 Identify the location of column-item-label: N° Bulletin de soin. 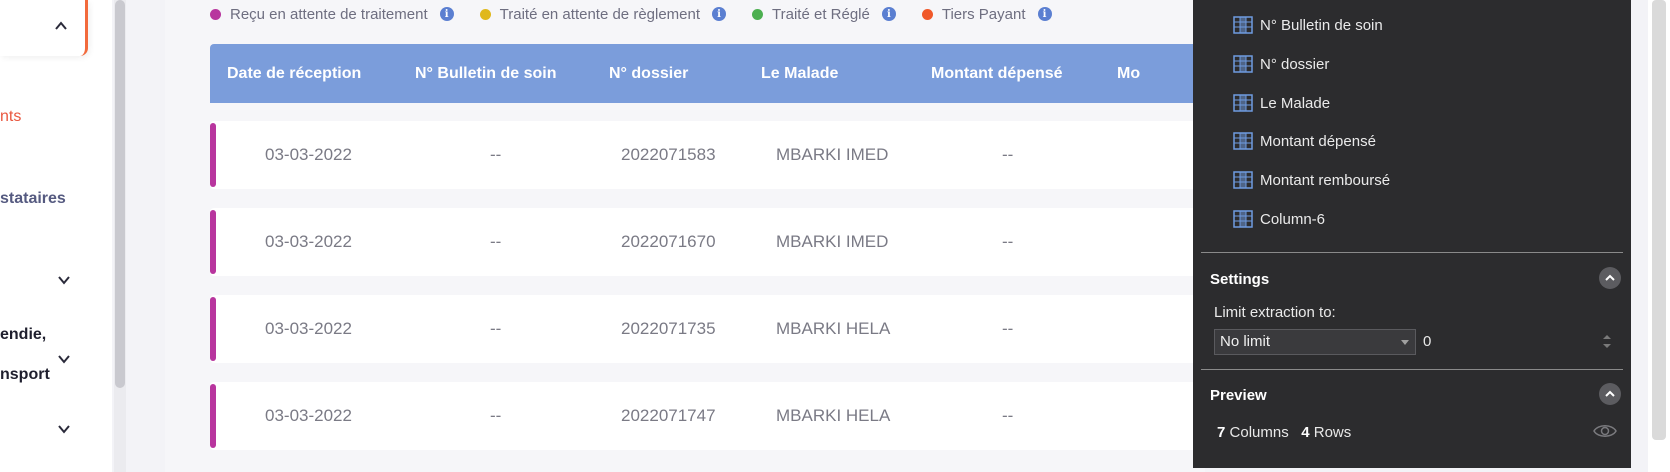
(1321, 25).